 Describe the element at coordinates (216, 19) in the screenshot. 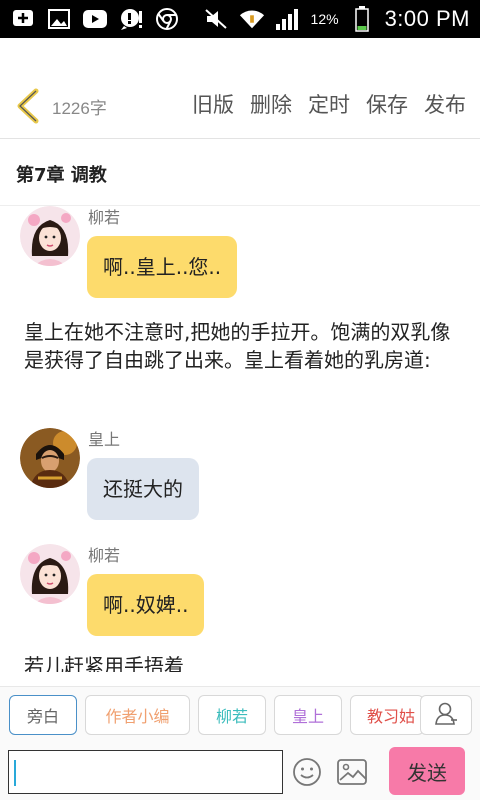

I see `mute-icon` at that location.